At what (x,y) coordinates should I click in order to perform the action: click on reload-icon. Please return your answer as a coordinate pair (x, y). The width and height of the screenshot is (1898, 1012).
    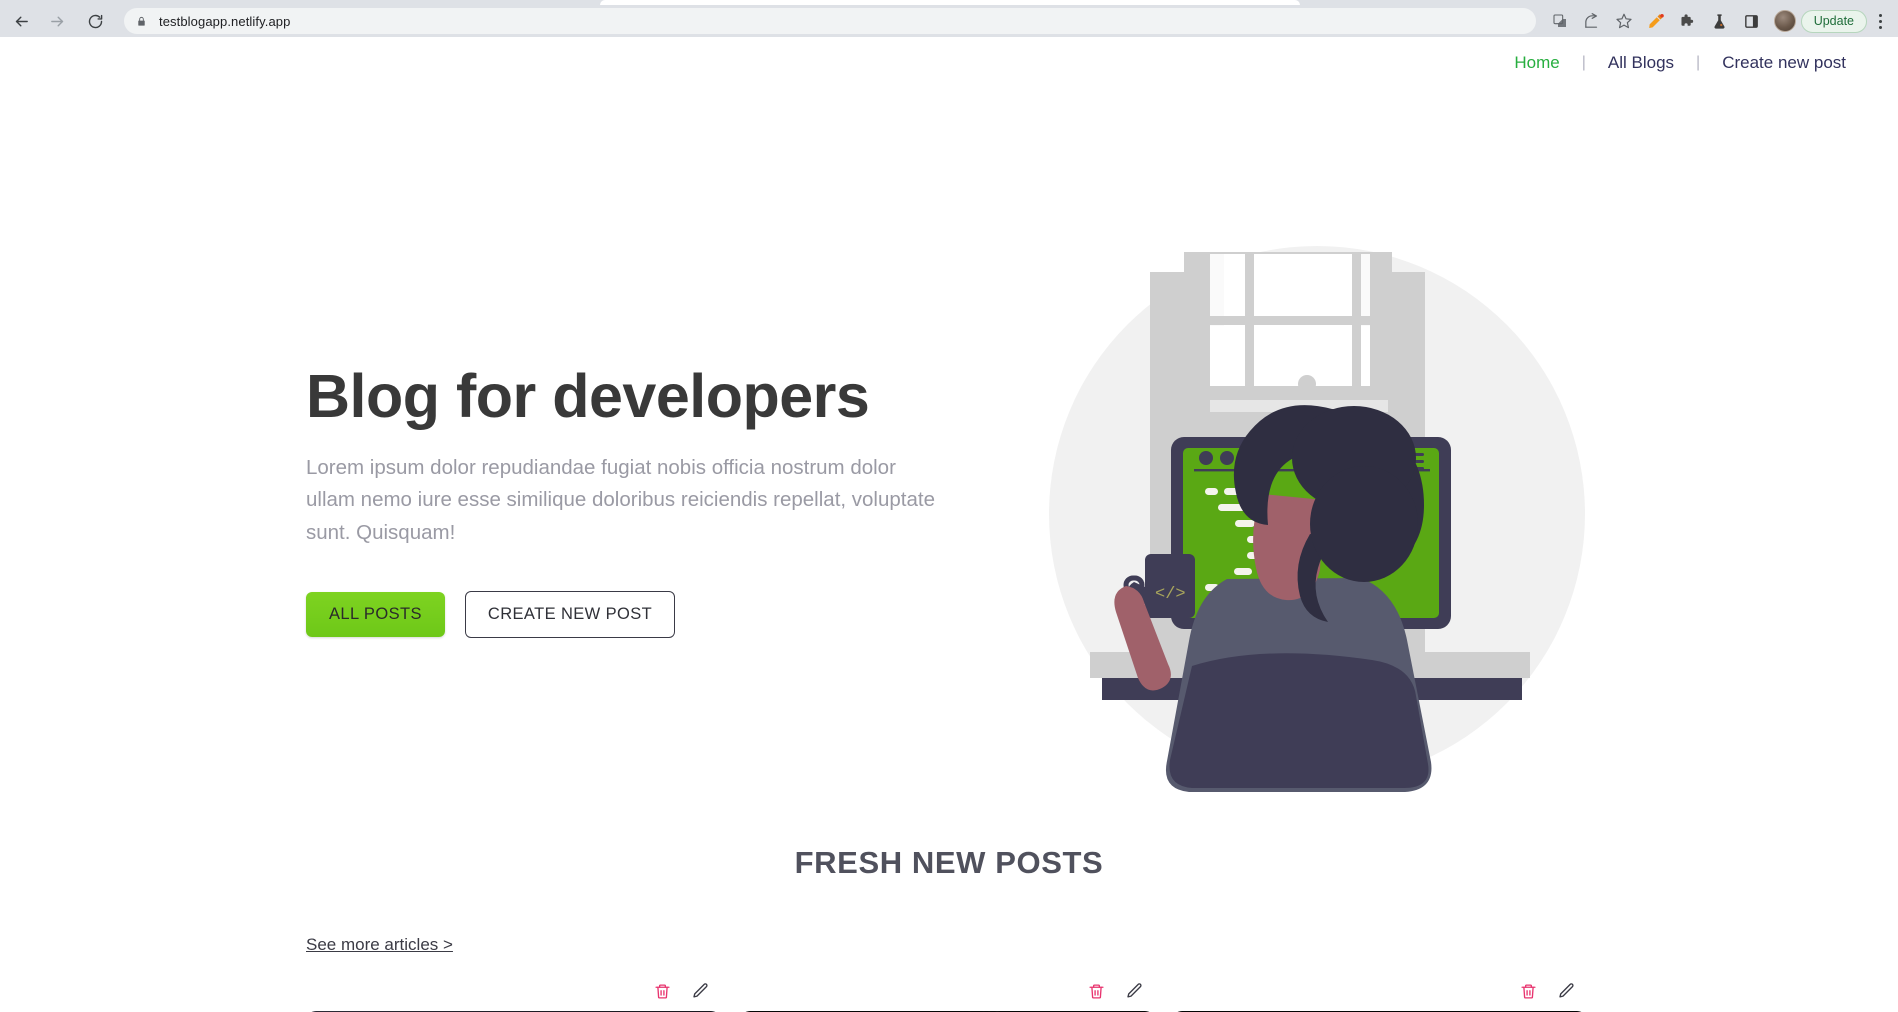
    Looking at the image, I should click on (95, 21).